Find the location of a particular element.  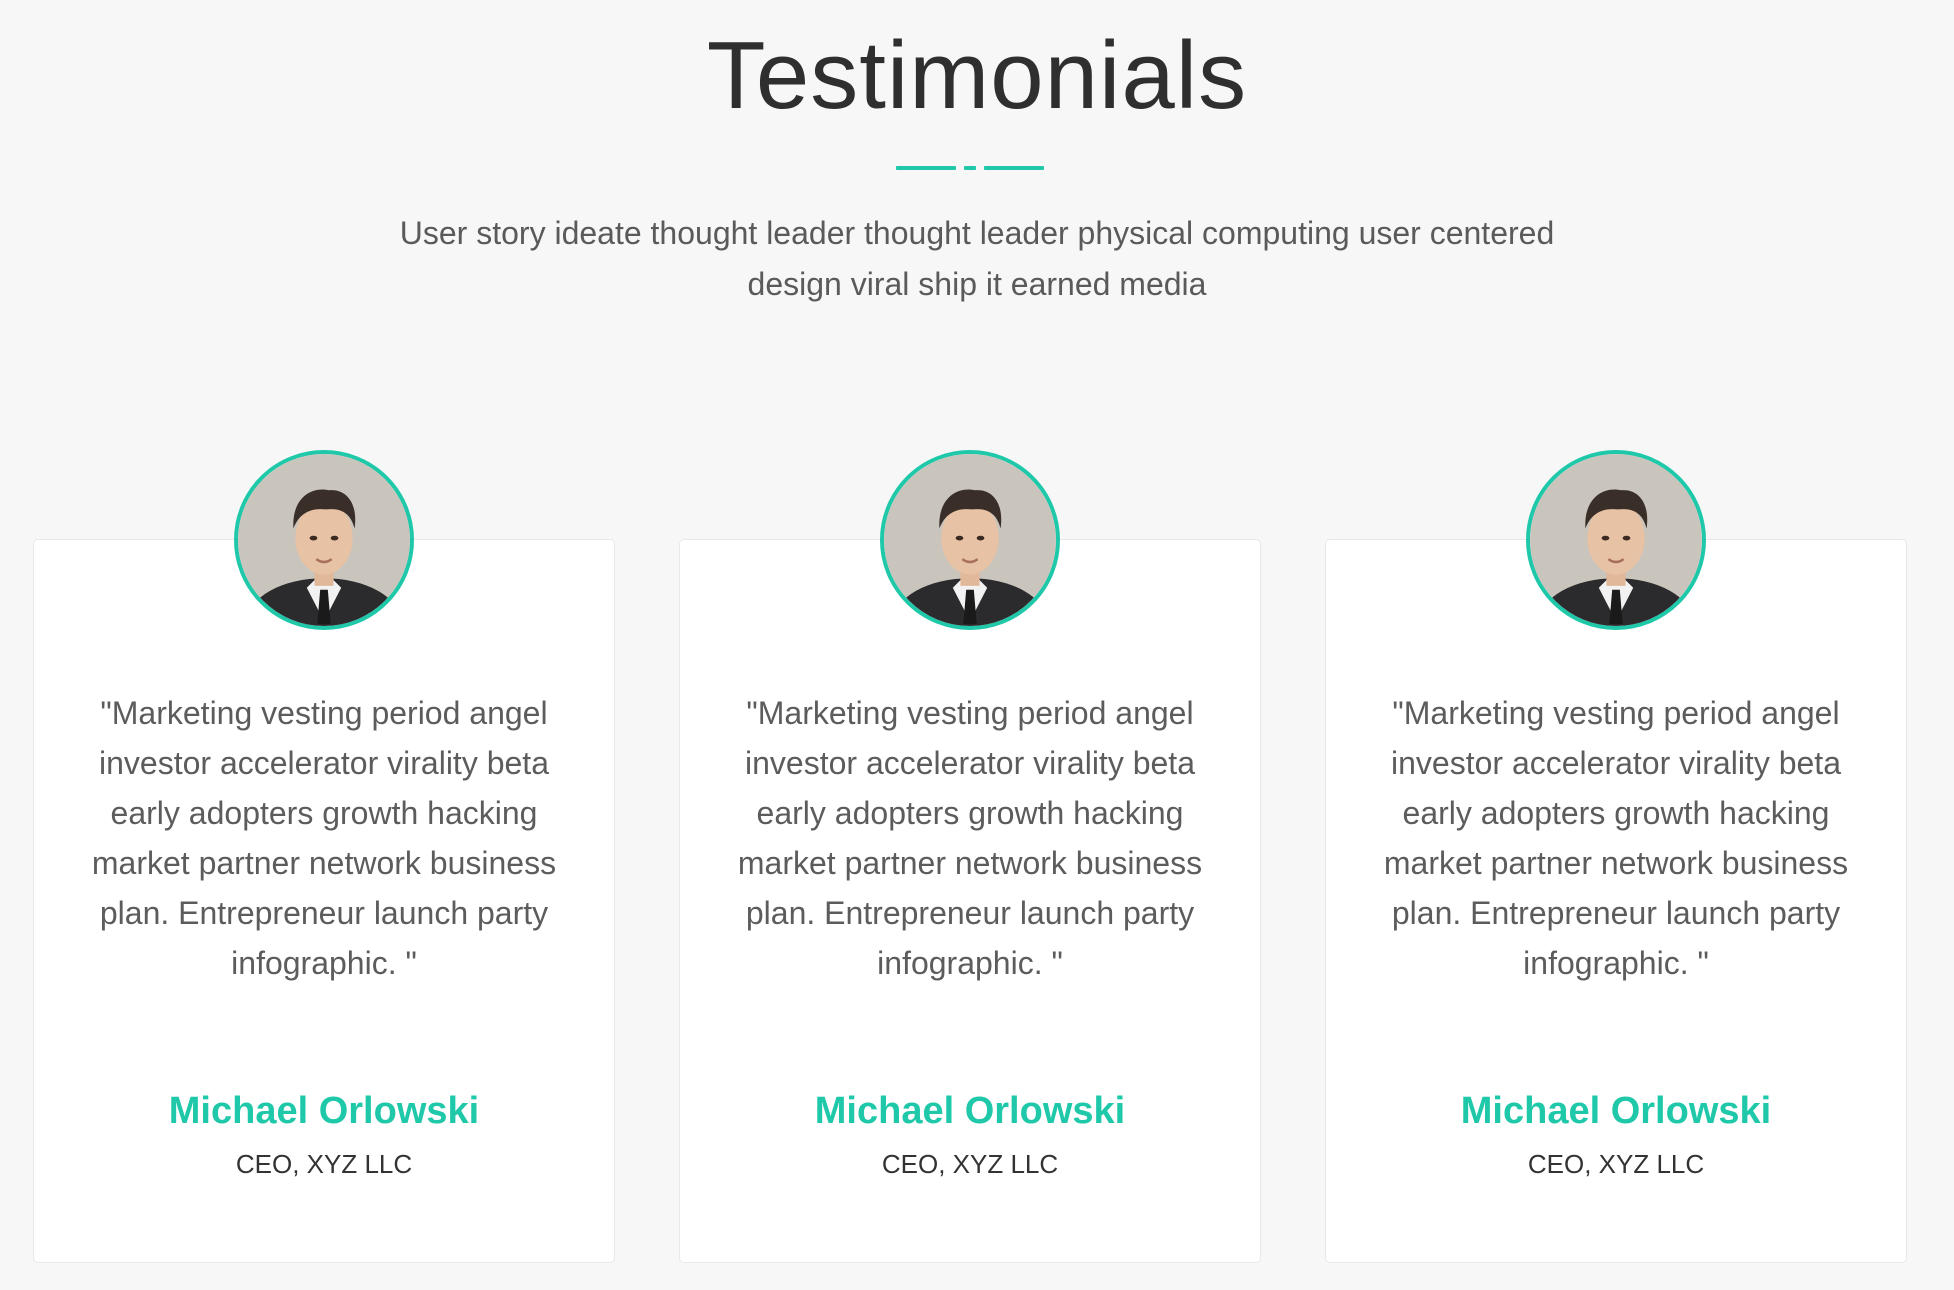

divider-segment-center is located at coordinates (970, 168).